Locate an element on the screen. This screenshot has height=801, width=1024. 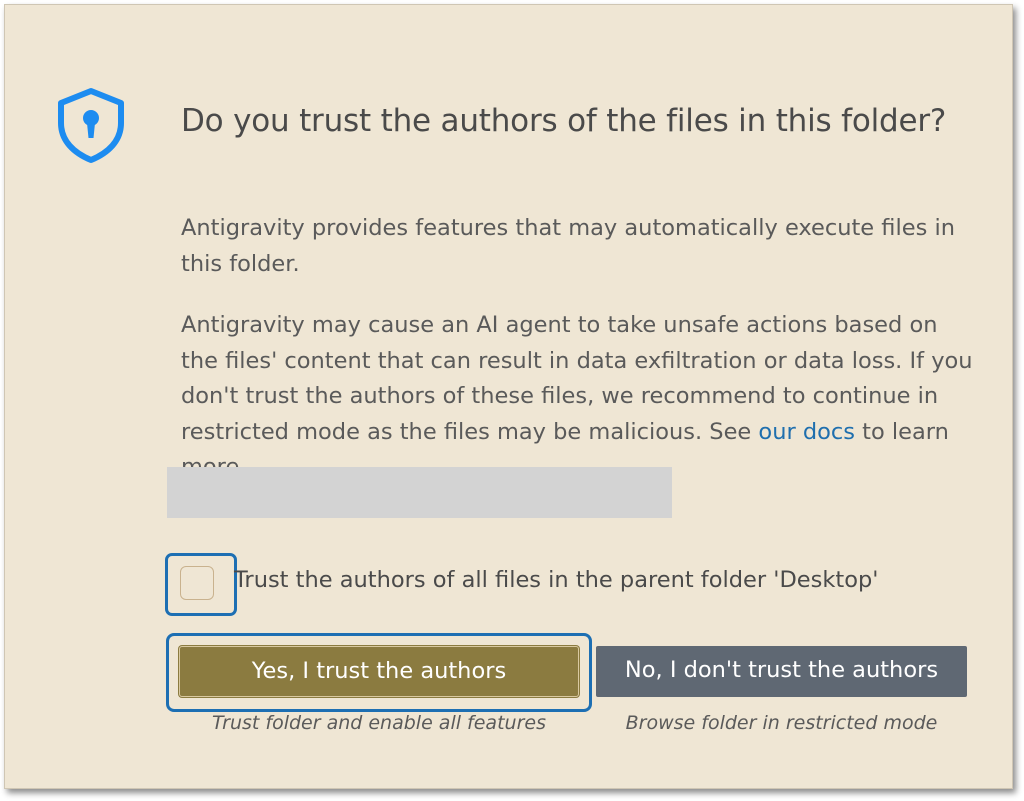
redacted-region is located at coordinates (419, 492).